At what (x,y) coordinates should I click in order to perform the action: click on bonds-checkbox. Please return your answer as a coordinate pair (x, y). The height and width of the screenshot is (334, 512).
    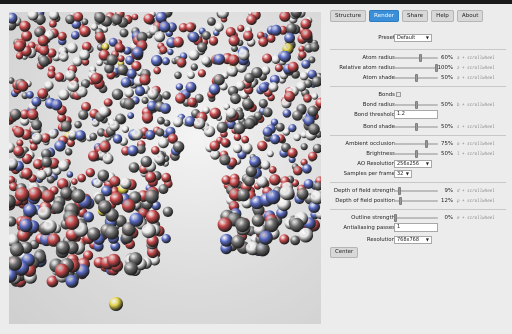
    Looking at the image, I should click on (398, 94).